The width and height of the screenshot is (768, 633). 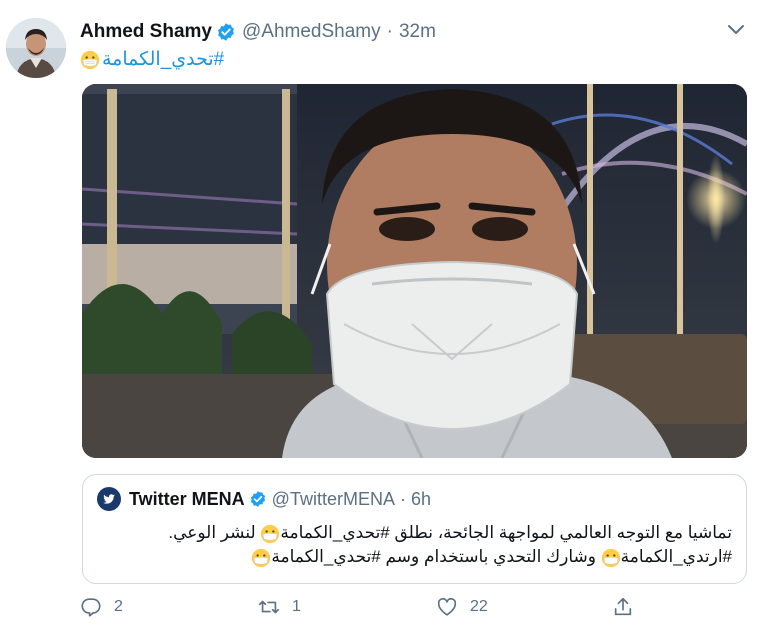 I want to click on share-button, so click(x=629, y=607).